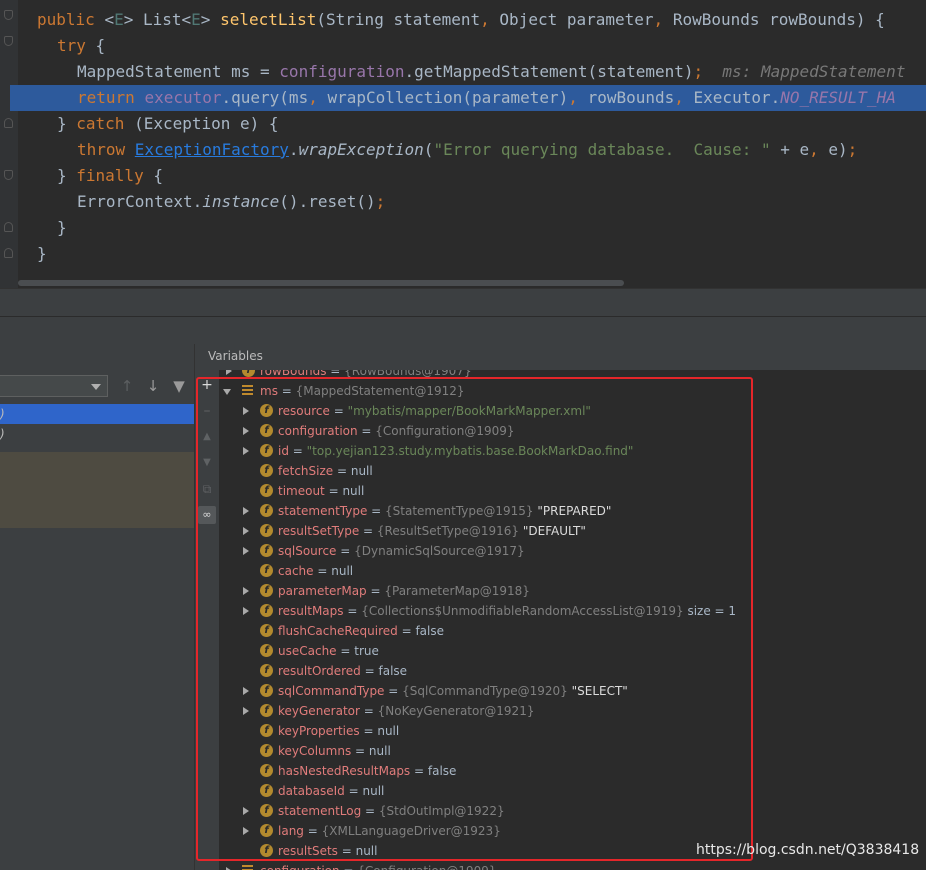  What do you see at coordinates (140, 201) in the screenshot?
I see `code-token: ErrorContext.` at bounding box center [140, 201].